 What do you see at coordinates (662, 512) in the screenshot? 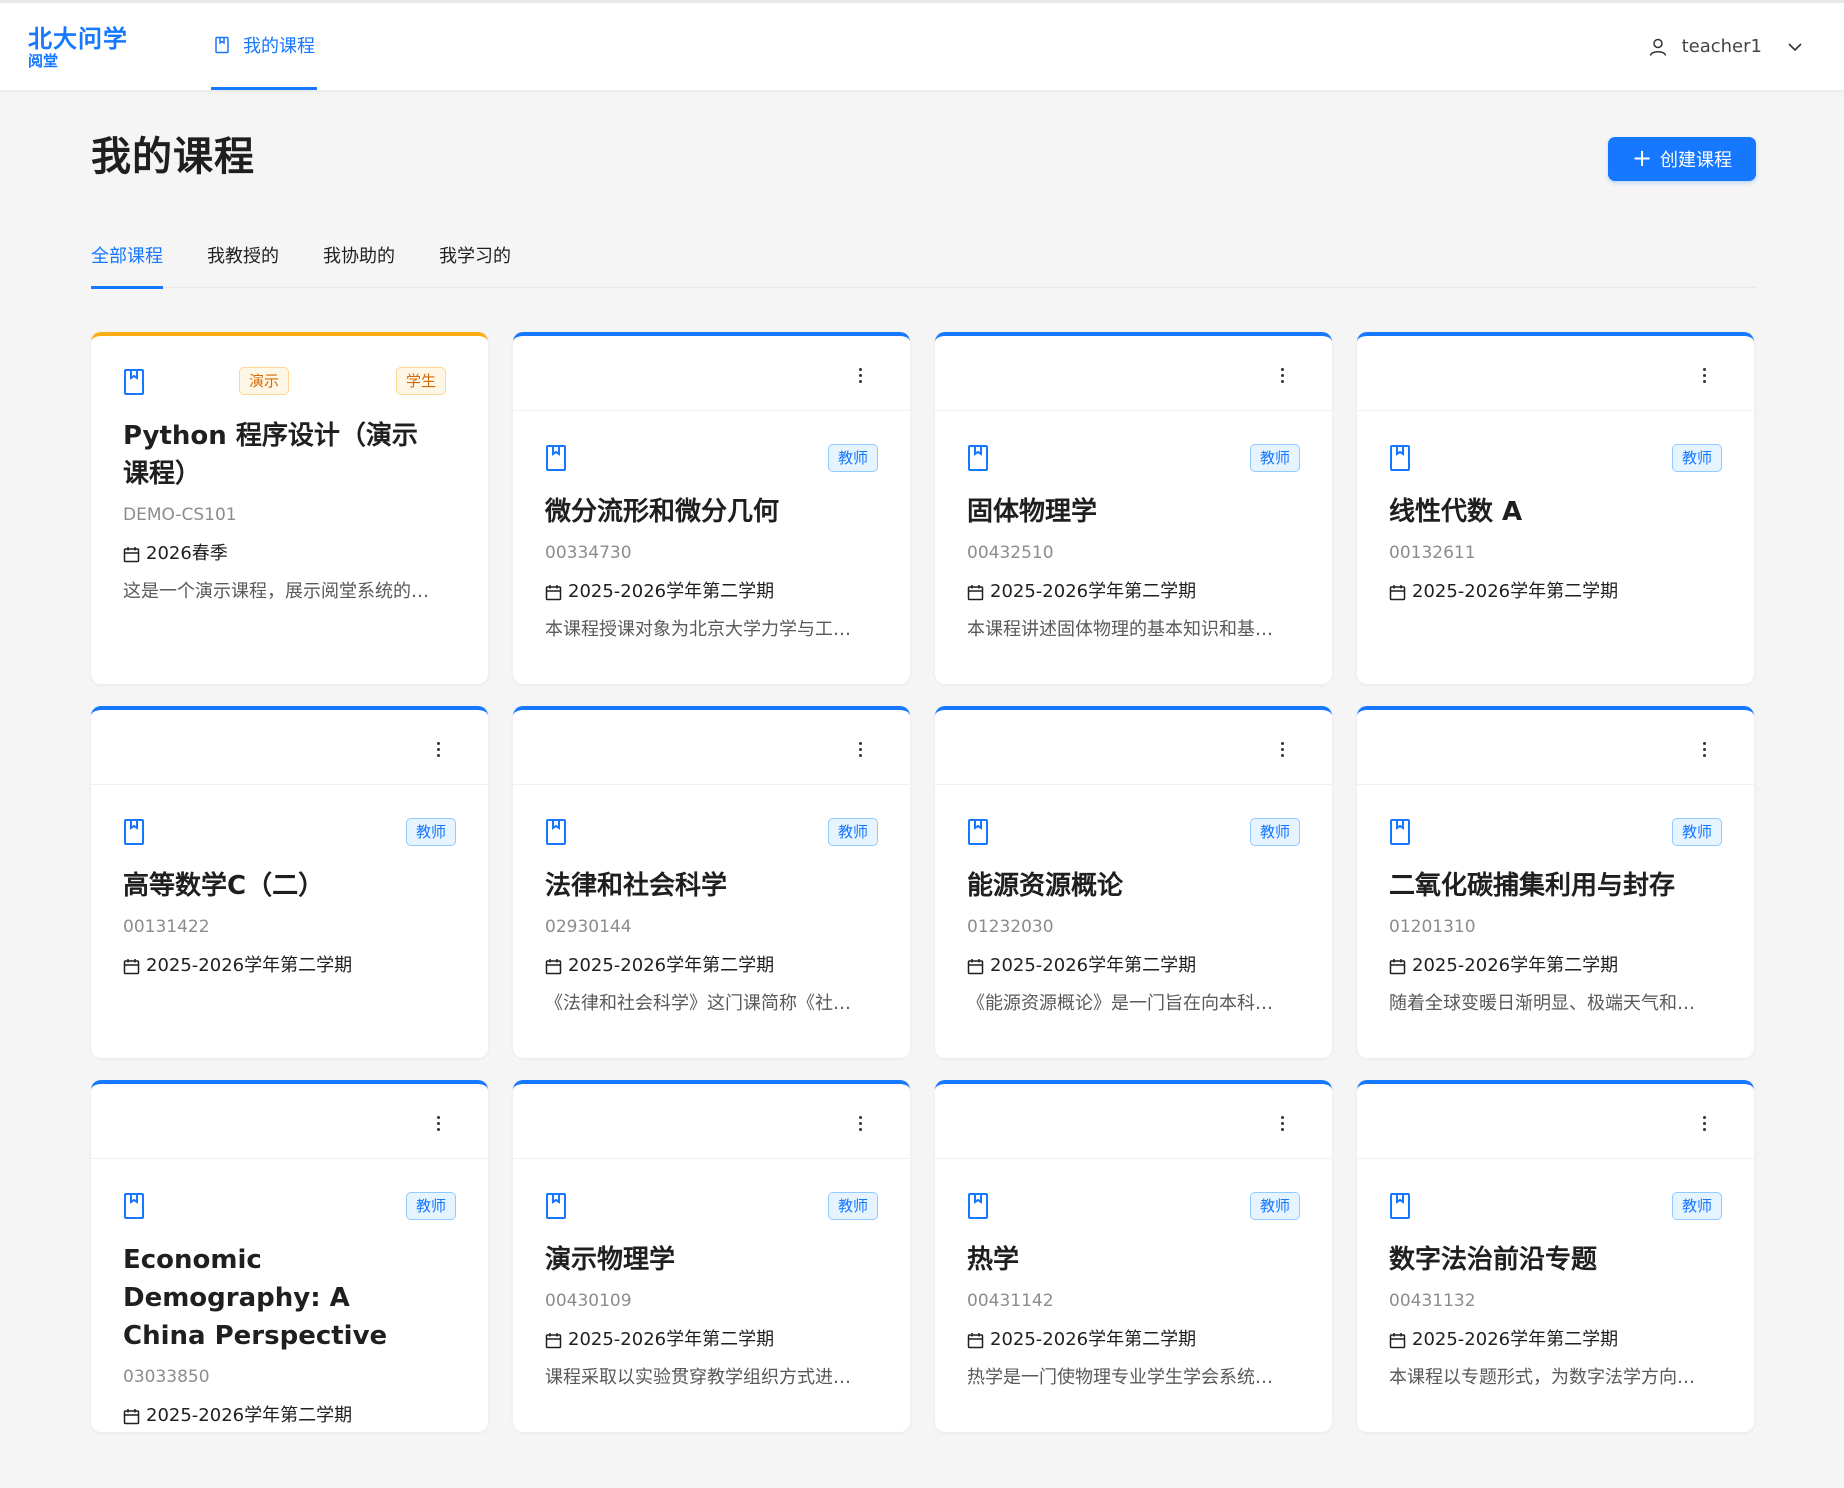
I see `course-title: 微分流形和微分几何` at bounding box center [662, 512].